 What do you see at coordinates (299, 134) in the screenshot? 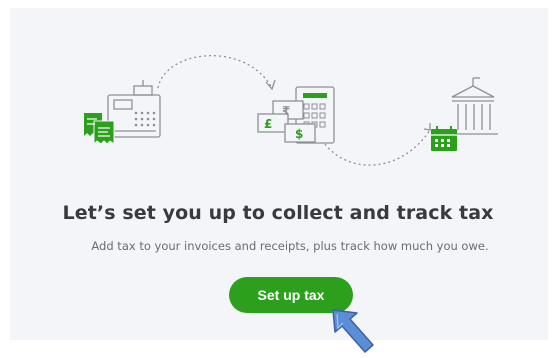
I see `dollar-symbol: $` at bounding box center [299, 134].